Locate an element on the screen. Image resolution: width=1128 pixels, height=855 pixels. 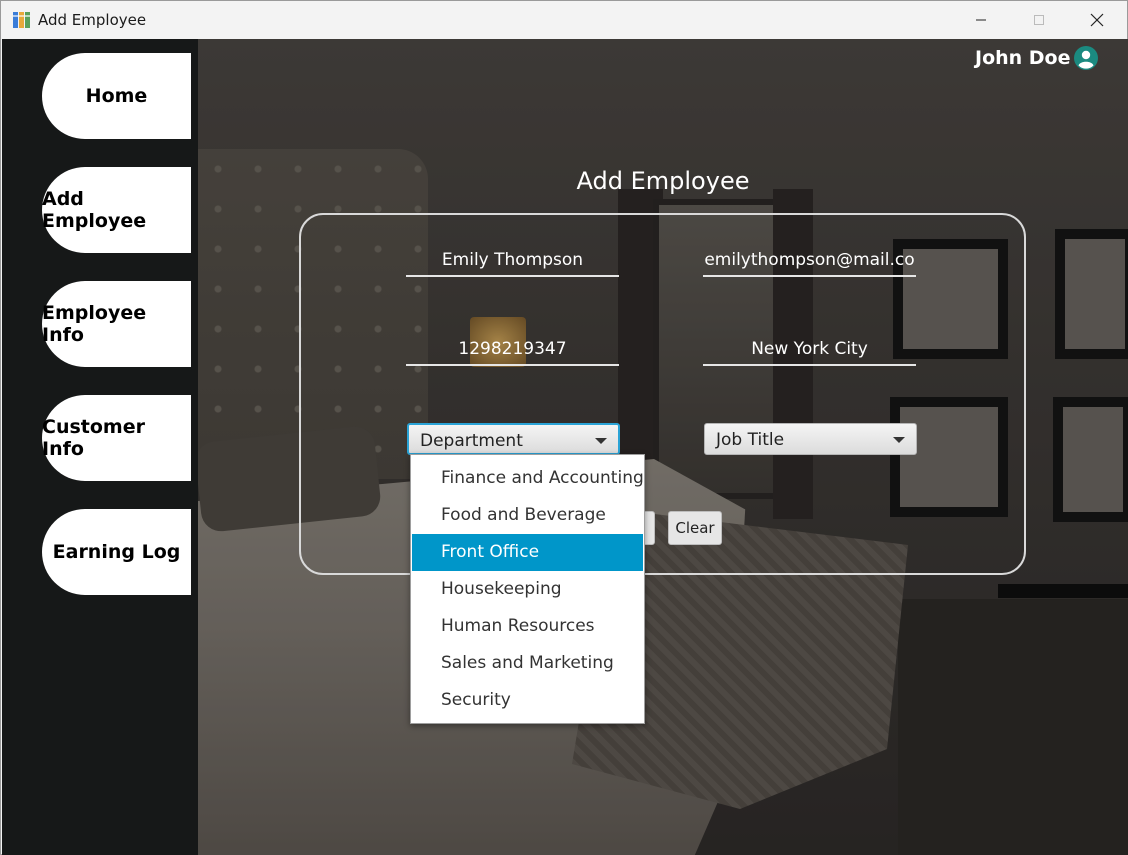
sidebar-item-home: Home is located at coordinates (116, 96).